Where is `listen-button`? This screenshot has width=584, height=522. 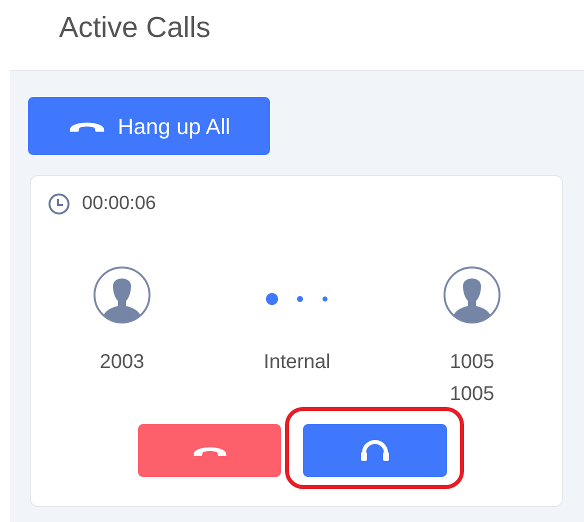 listen-button is located at coordinates (375, 450).